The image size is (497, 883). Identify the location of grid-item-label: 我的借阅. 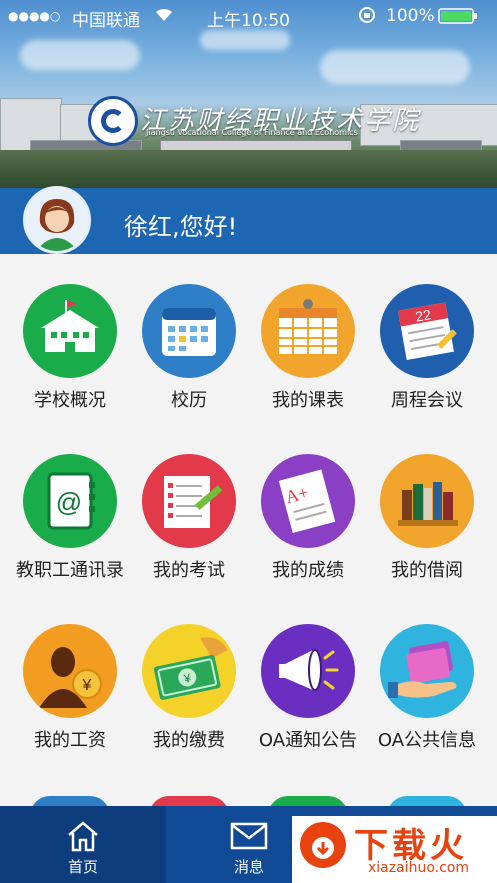
(427, 570).